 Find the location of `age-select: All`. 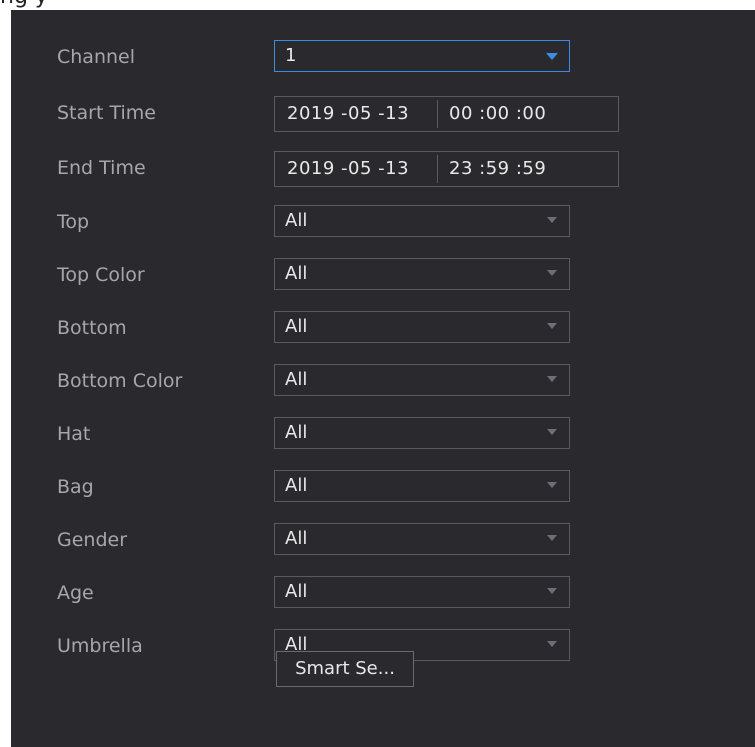

age-select: All is located at coordinates (422, 592).